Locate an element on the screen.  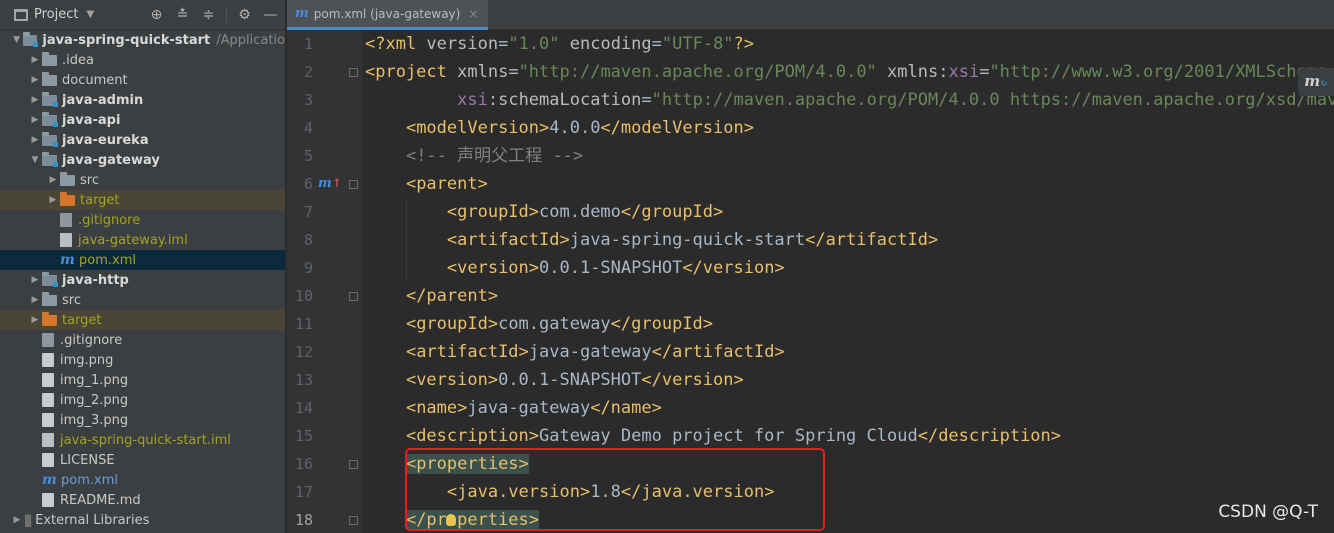
tree-item: ▶ document is located at coordinates (142, 80).